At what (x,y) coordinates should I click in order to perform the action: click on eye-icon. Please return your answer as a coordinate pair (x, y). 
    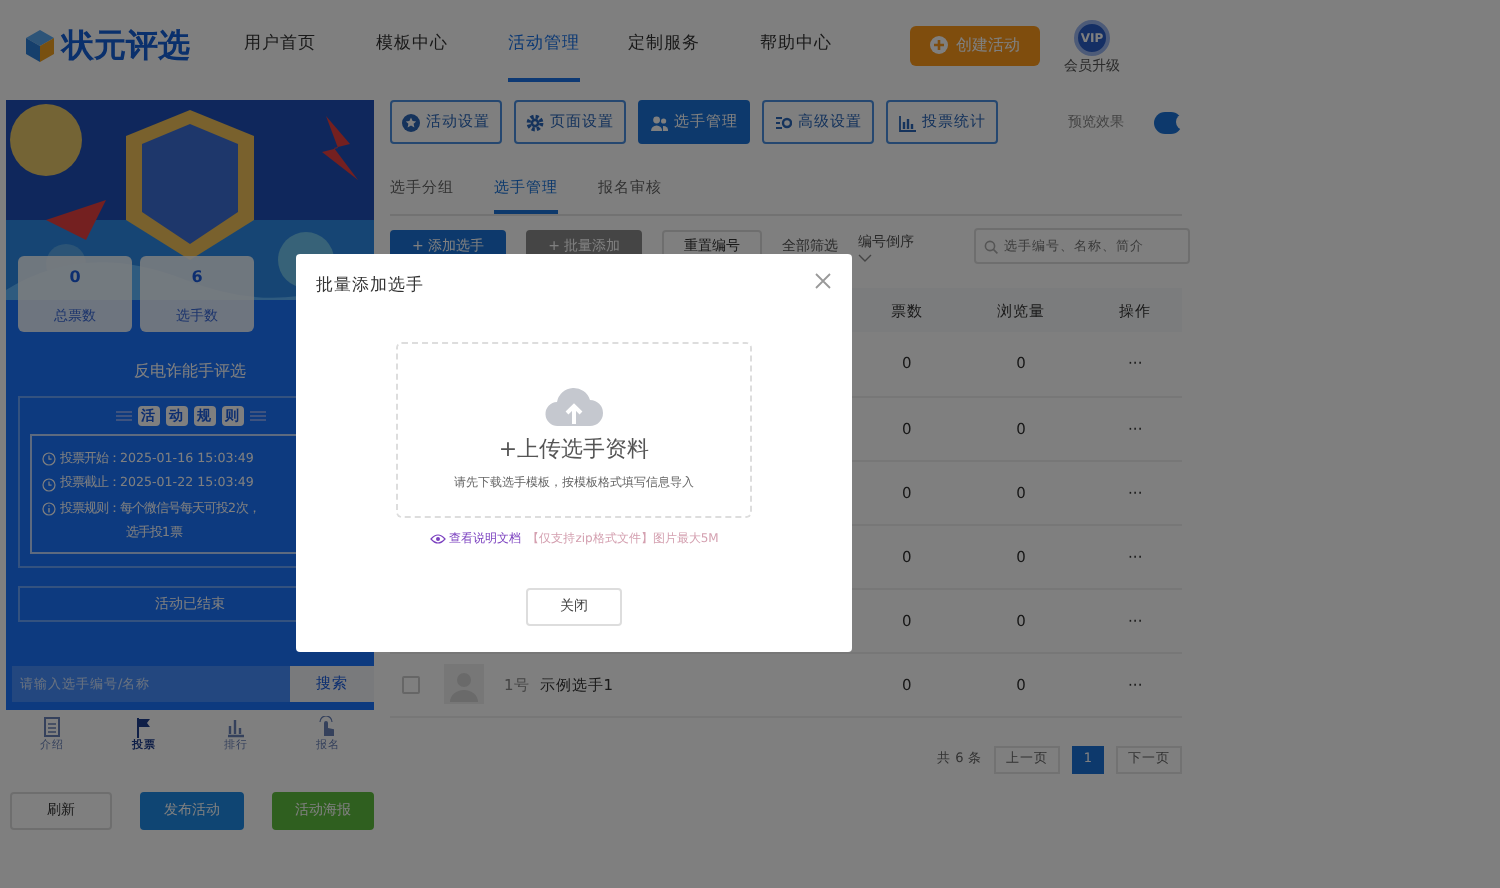
    Looking at the image, I should click on (437, 538).